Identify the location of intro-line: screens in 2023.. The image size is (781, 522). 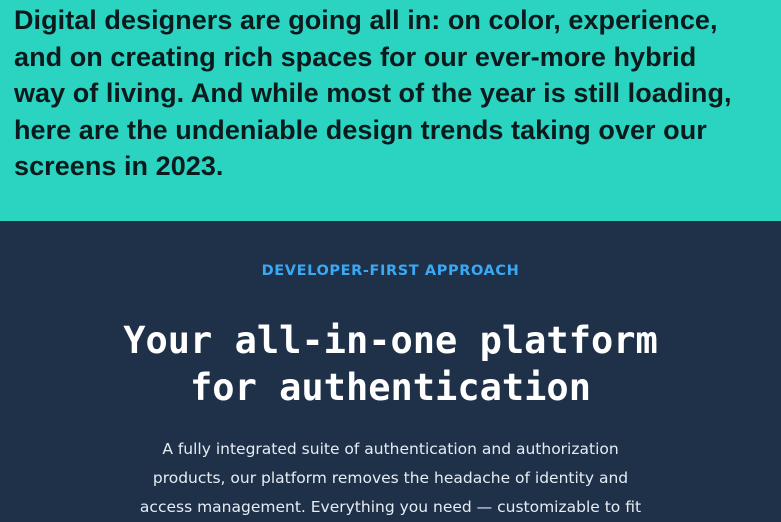
(119, 166).